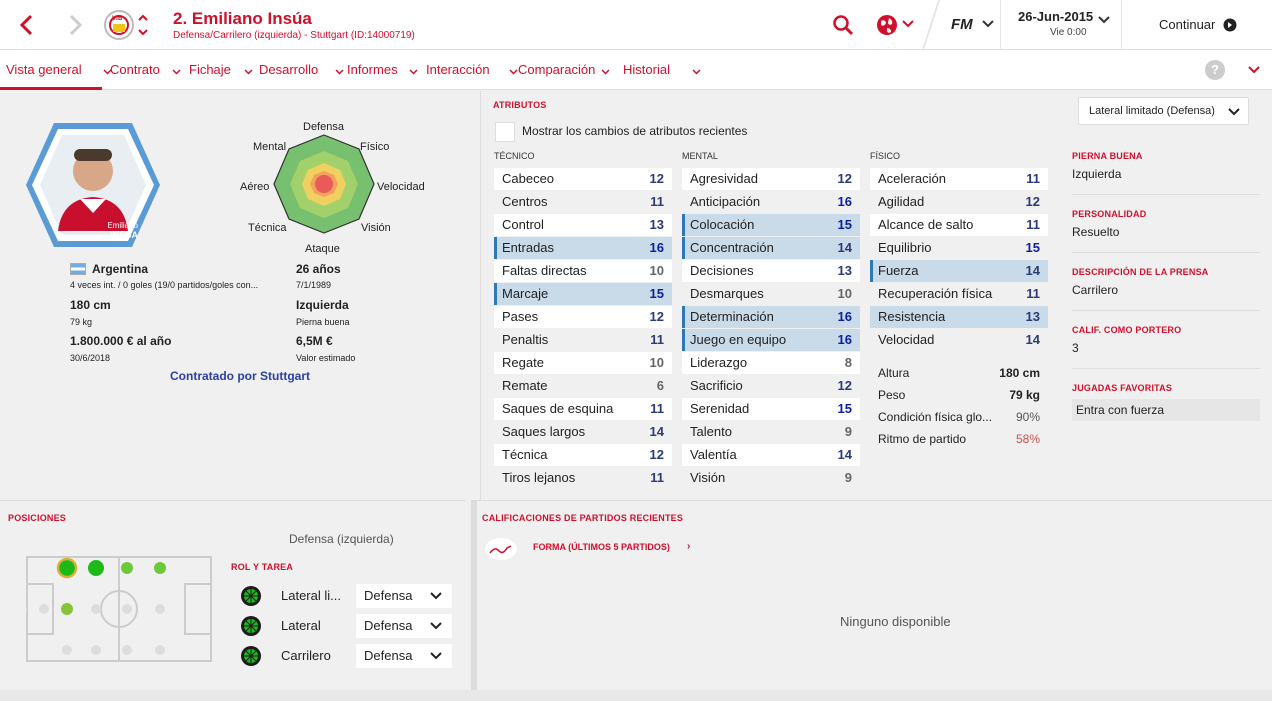 This screenshot has height=701, width=1272. What do you see at coordinates (1254, 70) in the screenshot?
I see `nav-more-chevron-icon` at bounding box center [1254, 70].